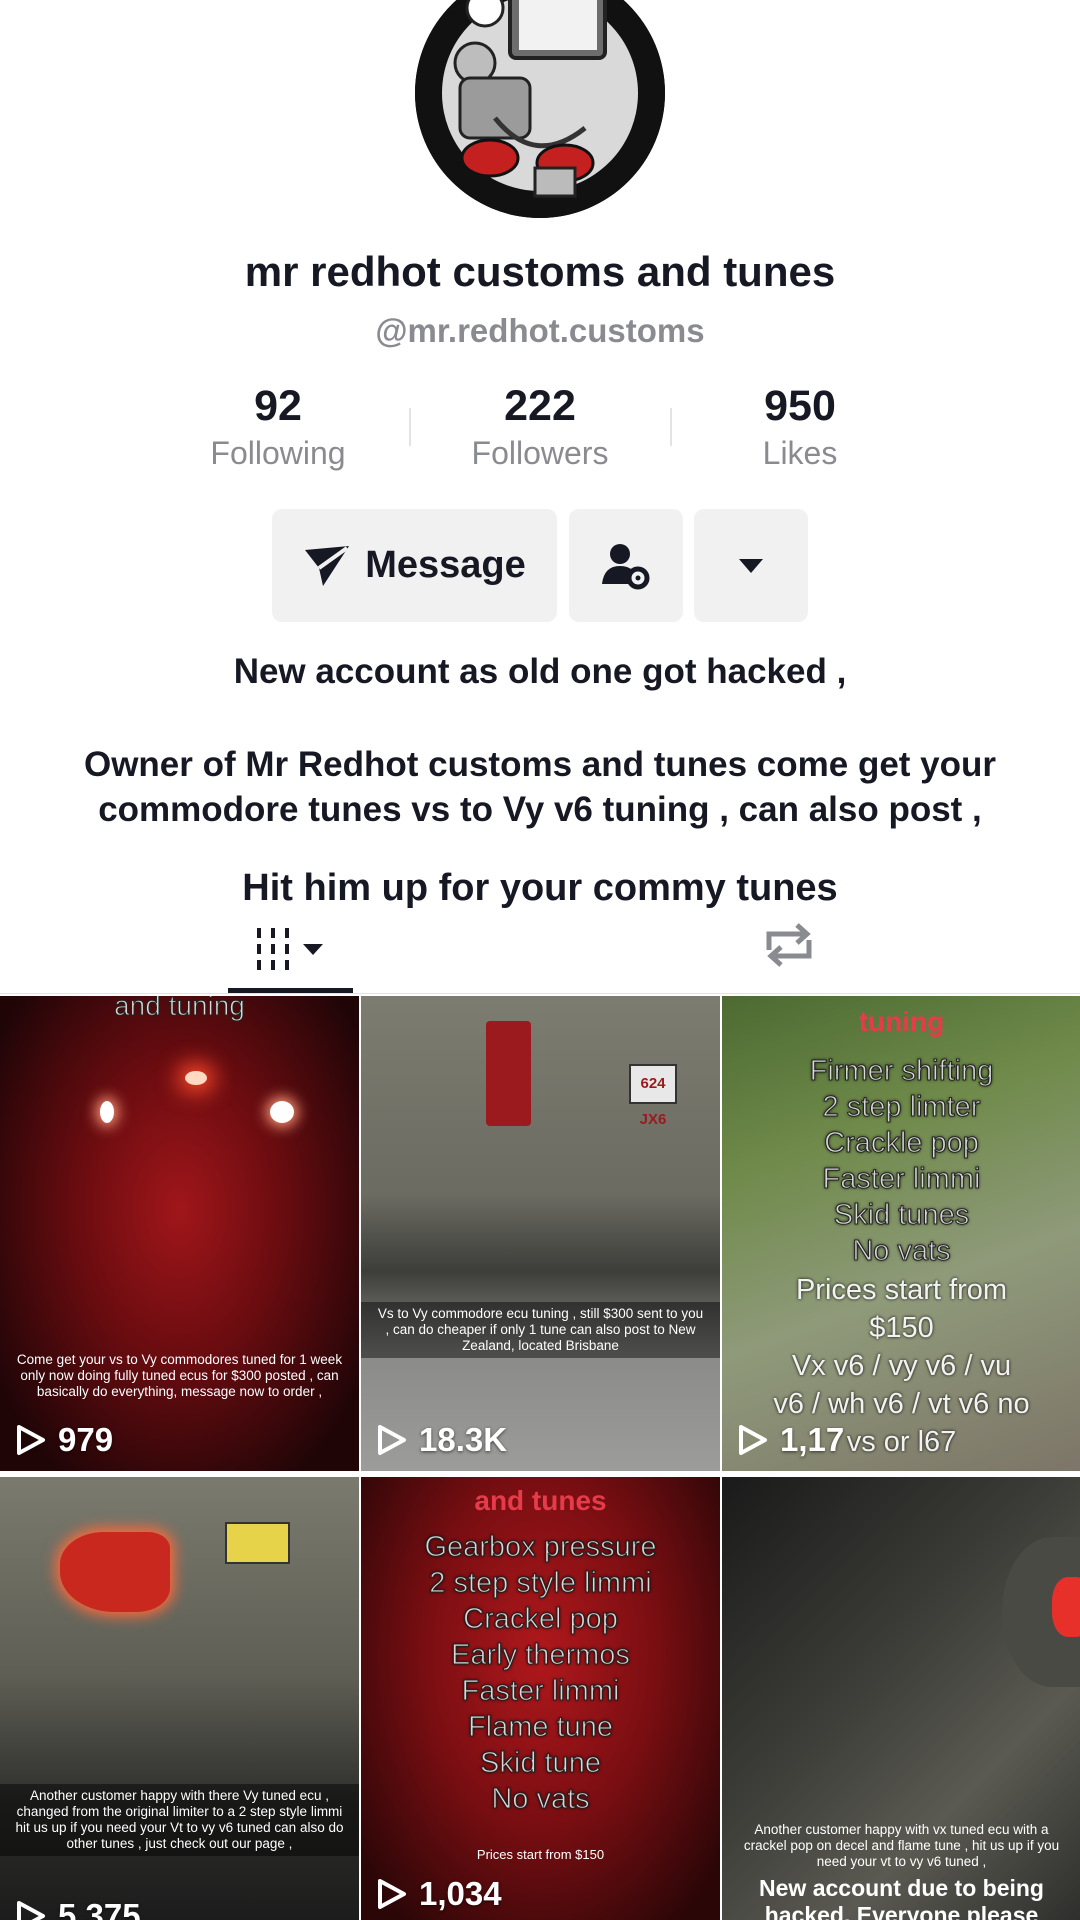 The width and height of the screenshot is (1080, 1920). I want to click on overlay-line: Firmer shifting, so click(901, 1071).